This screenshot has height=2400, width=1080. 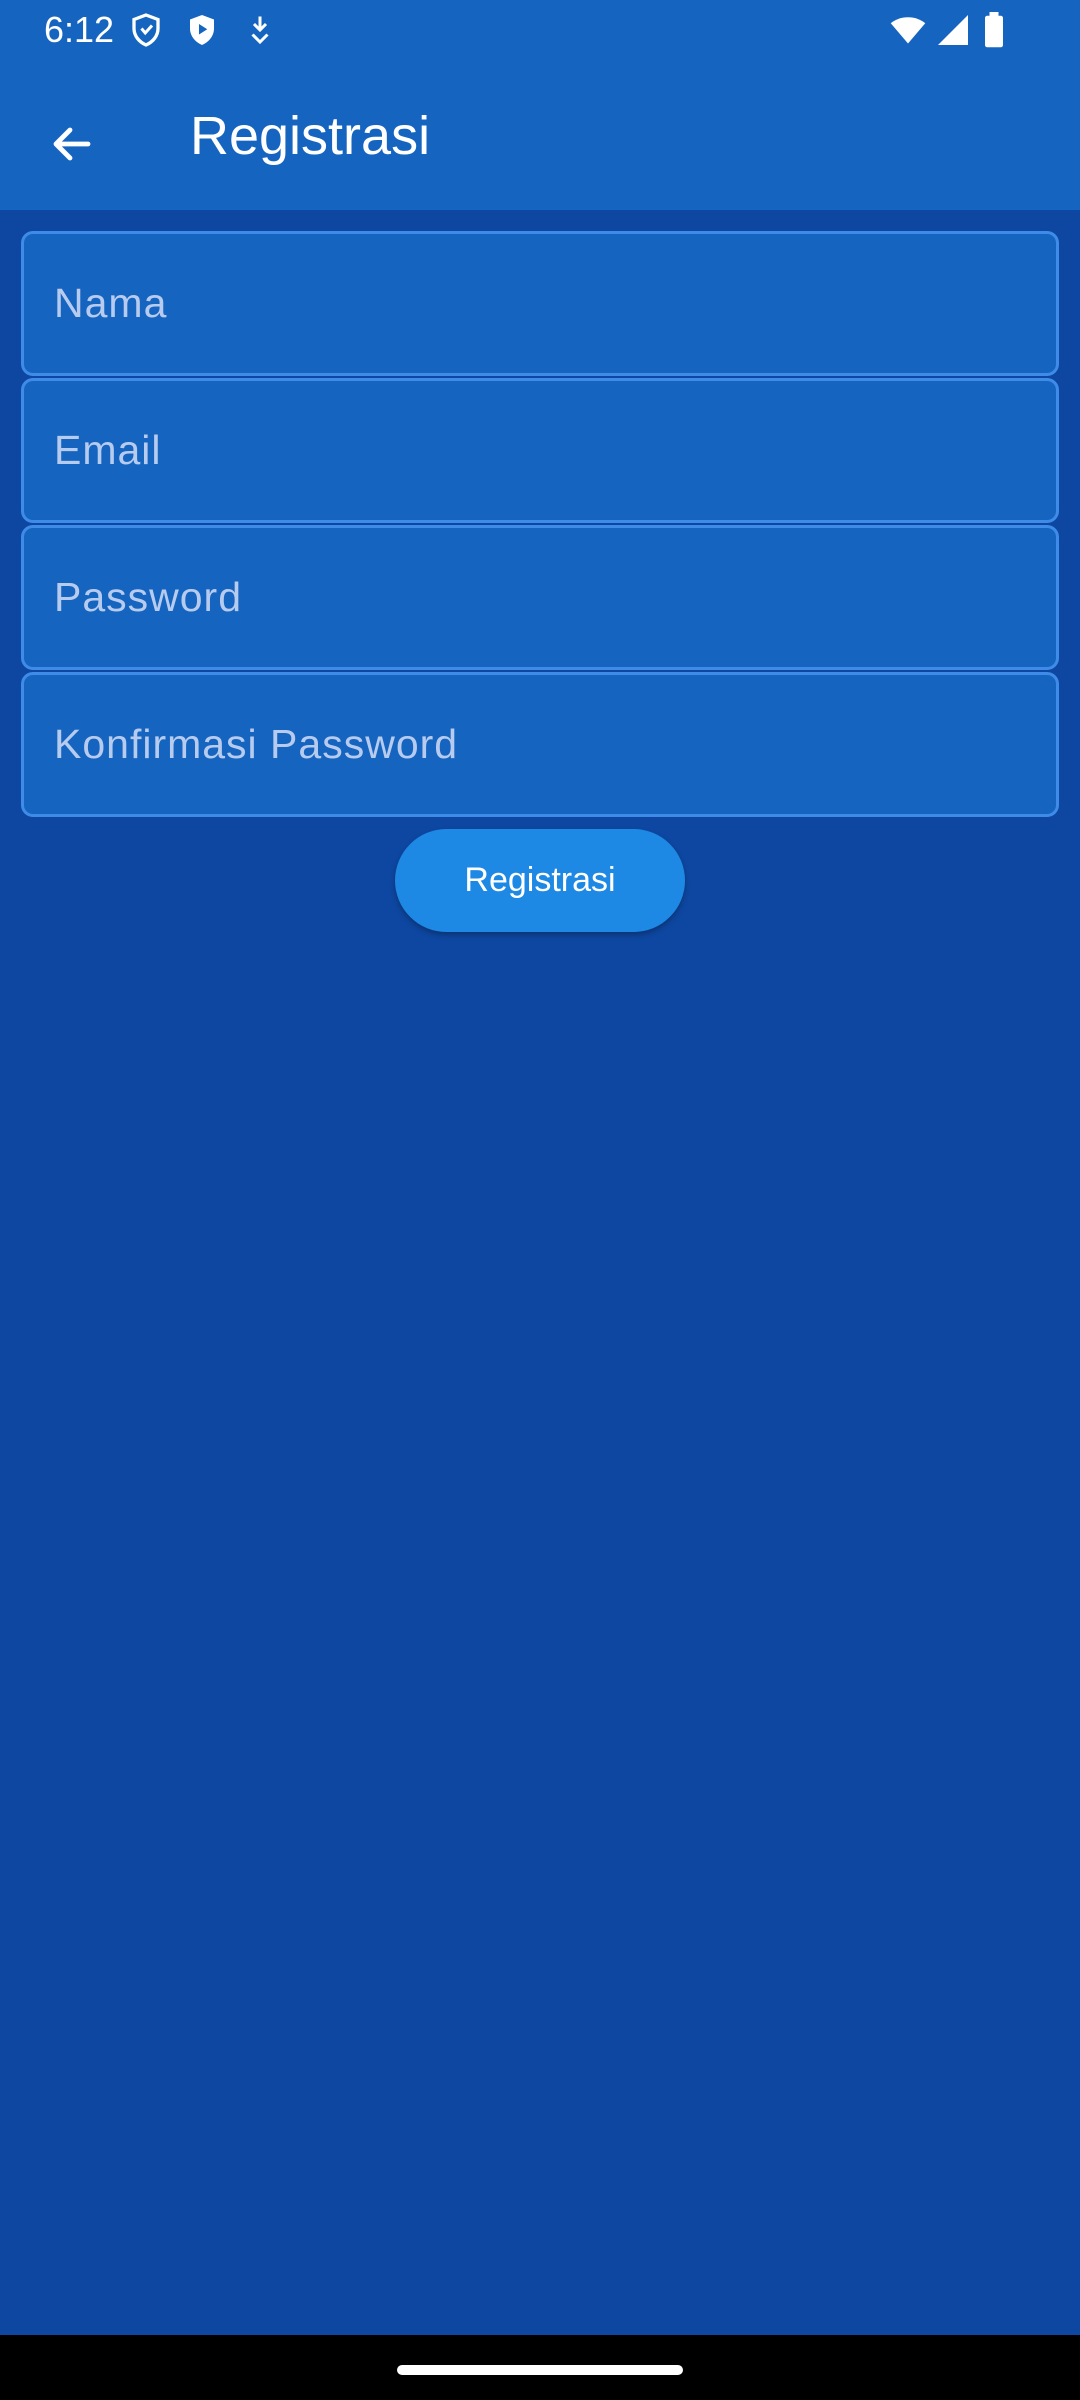 I want to click on shield-icon, so click(x=146, y=30).